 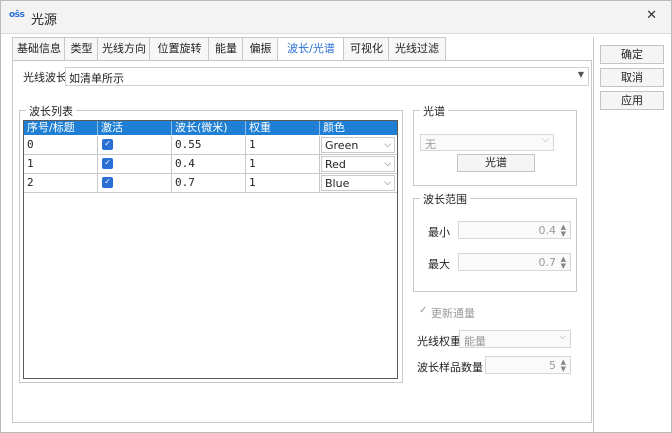 I want to click on row-index: 0, so click(x=61, y=145).